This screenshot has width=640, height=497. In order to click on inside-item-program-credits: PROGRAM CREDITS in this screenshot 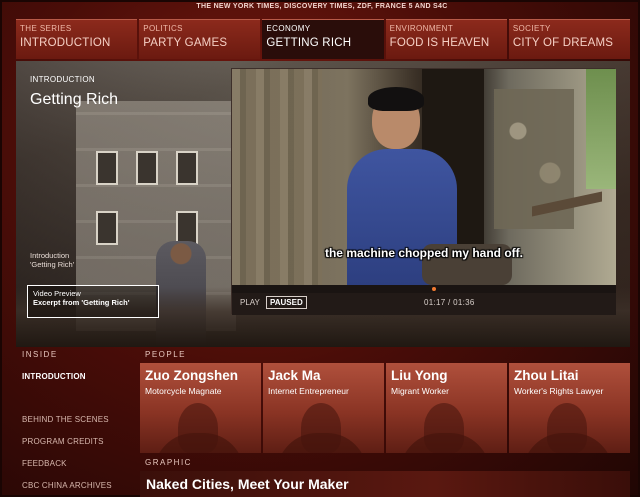, I will do `click(63, 441)`.